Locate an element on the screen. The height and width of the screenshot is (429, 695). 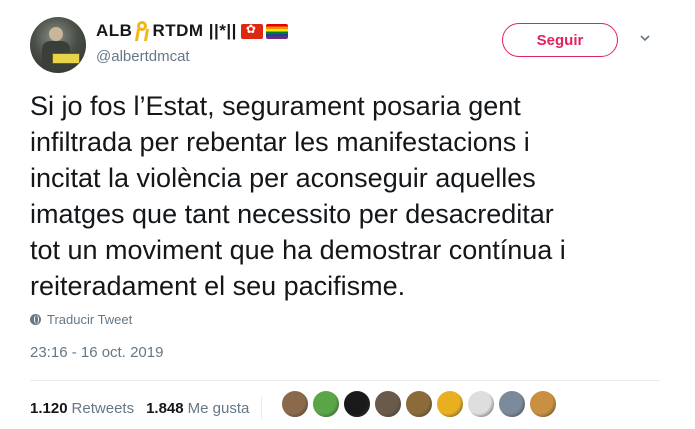
likes-stat: 1.848 Me gusta is located at coordinates (197, 408).